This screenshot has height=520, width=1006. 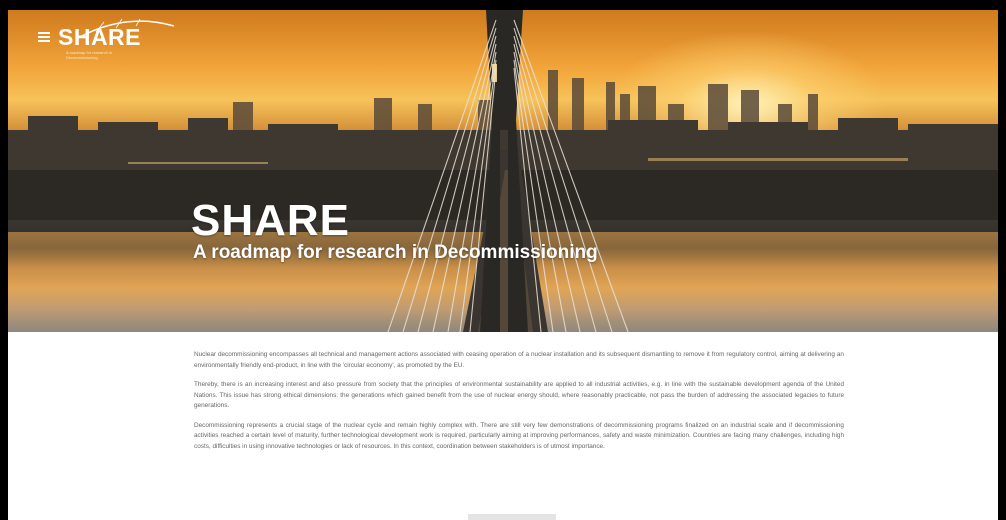 I want to click on hero-title: SHARE, so click(x=271, y=220).